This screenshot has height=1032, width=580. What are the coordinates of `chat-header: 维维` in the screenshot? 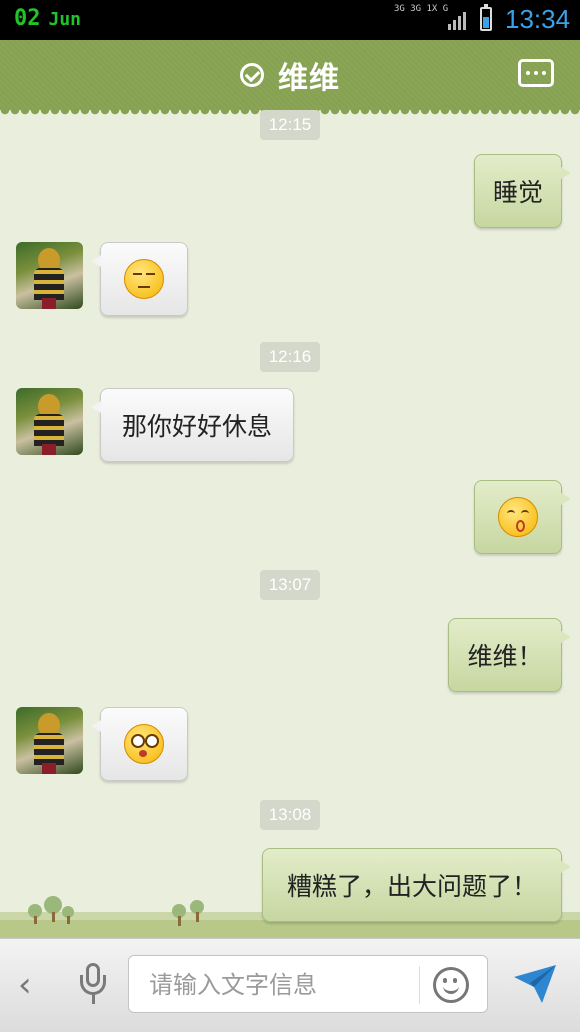 It's located at (290, 78).